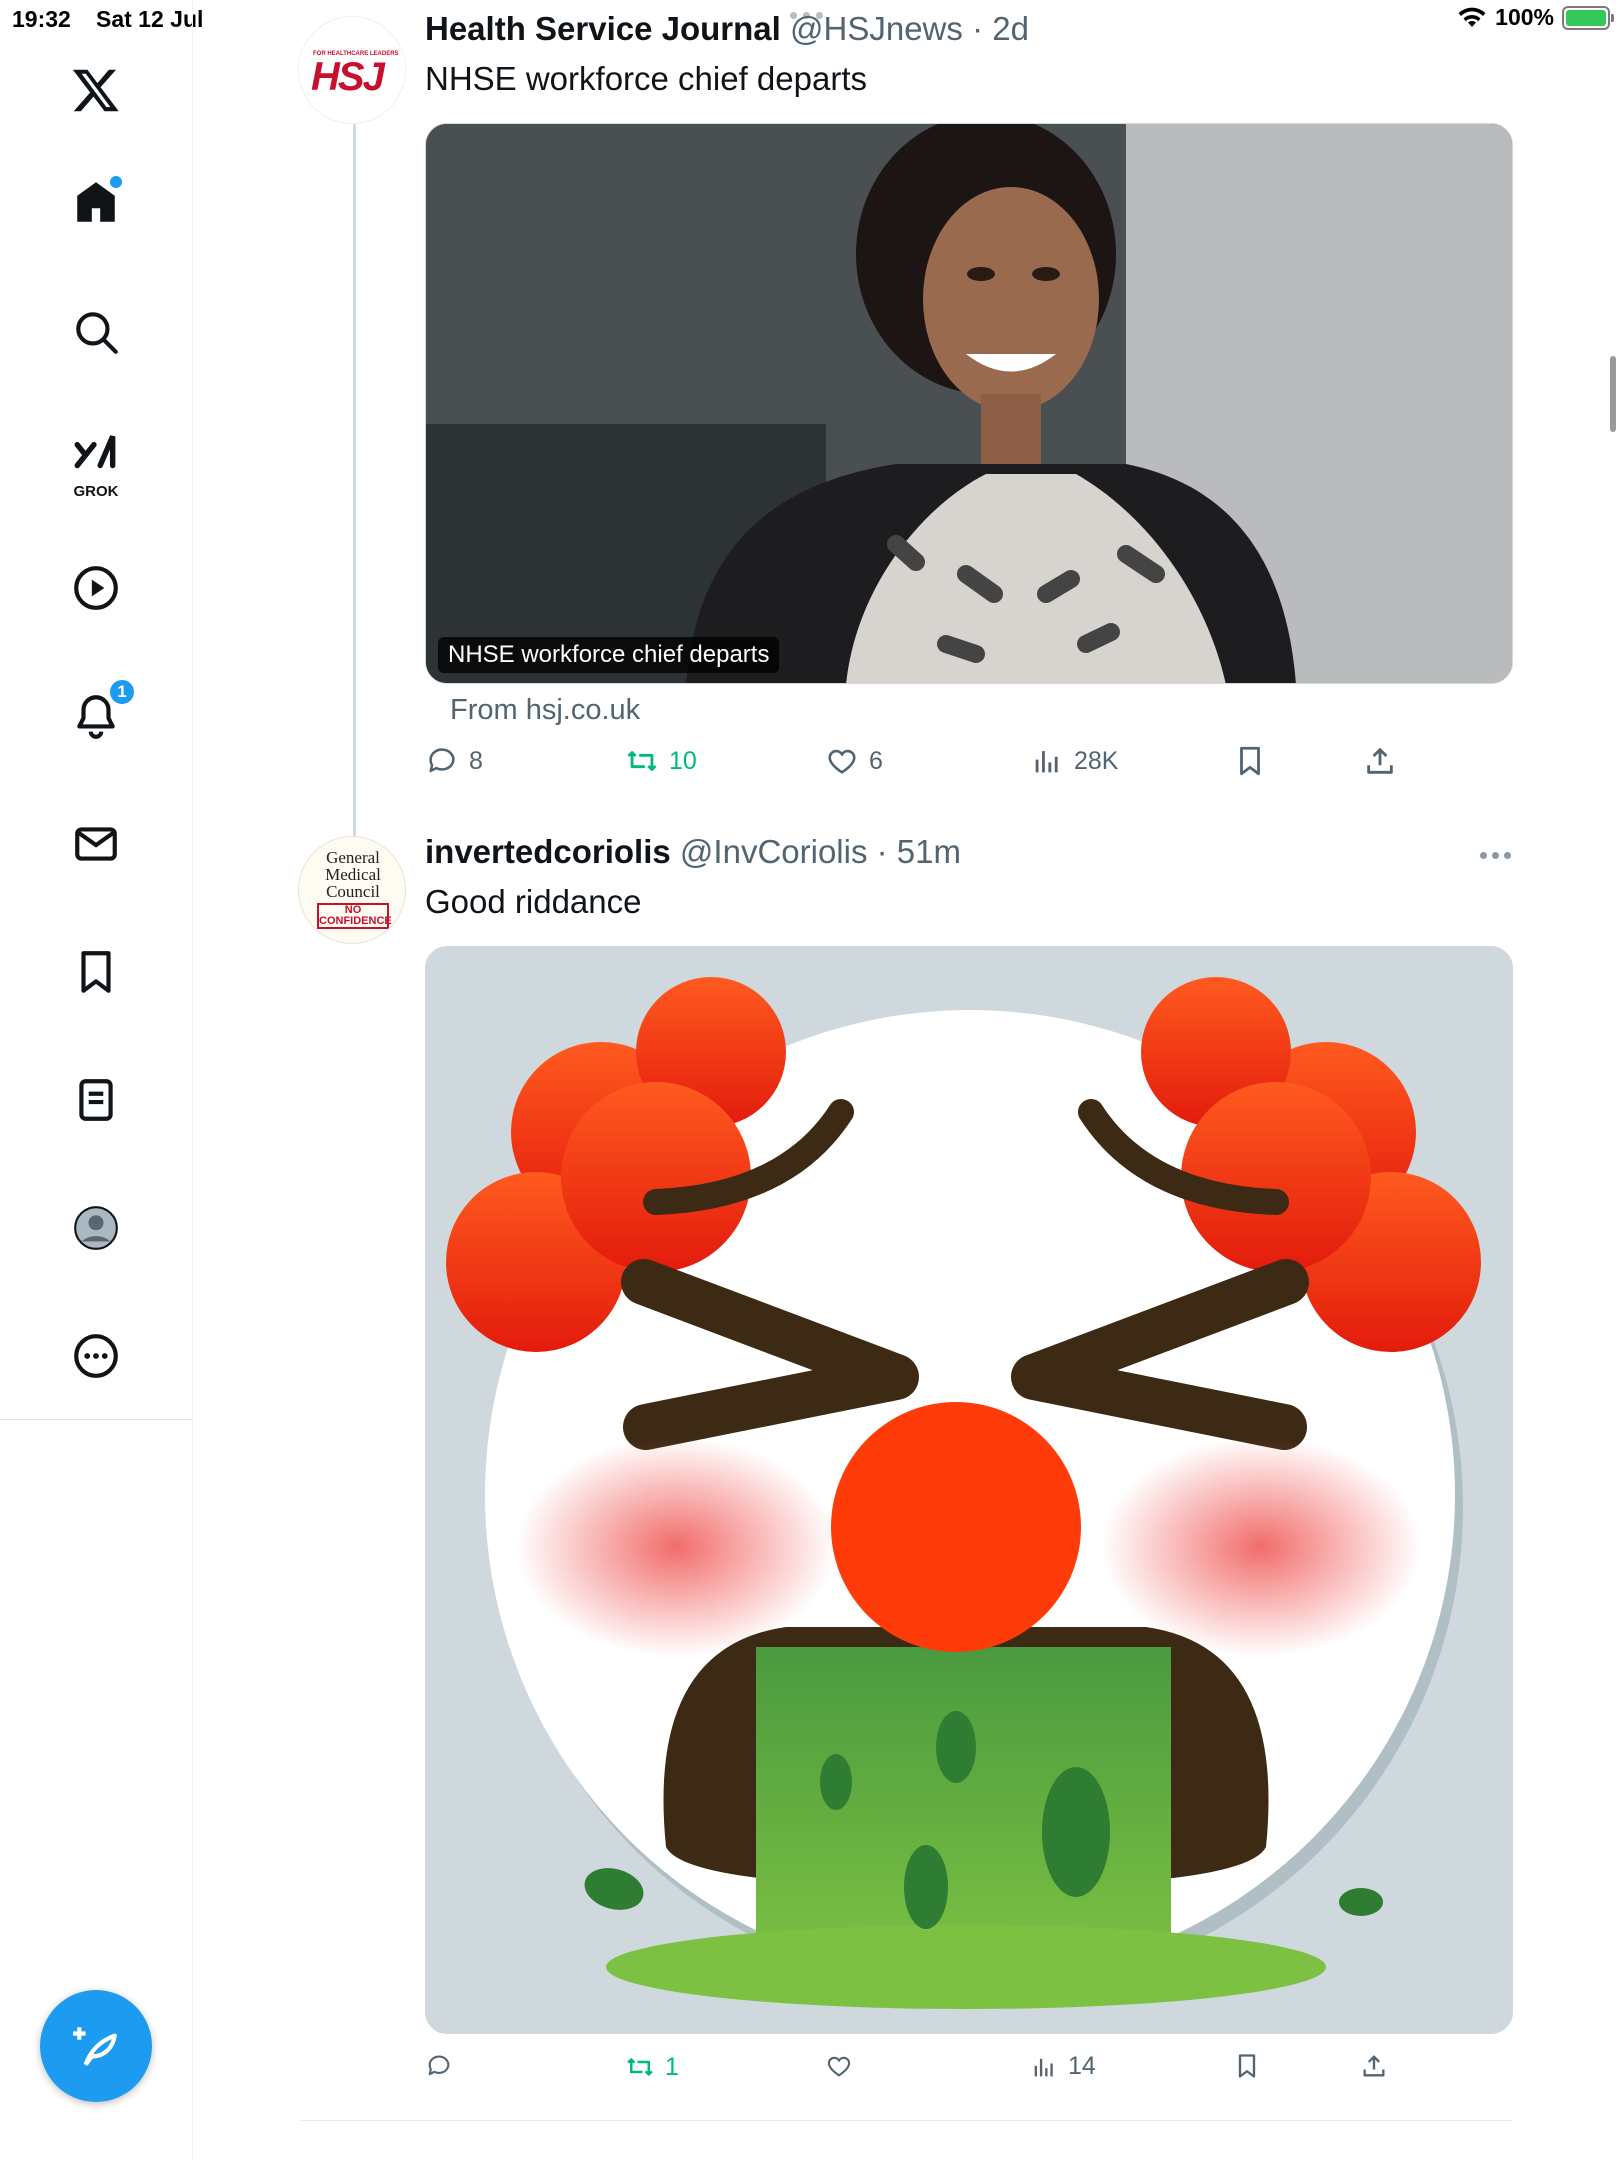 This screenshot has width=1620, height=2160. What do you see at coordinates (354, 916) in the screenshot?
I see `no-confidence-stamp: NO CONFIDENCE` at bounding box center [354, 916].